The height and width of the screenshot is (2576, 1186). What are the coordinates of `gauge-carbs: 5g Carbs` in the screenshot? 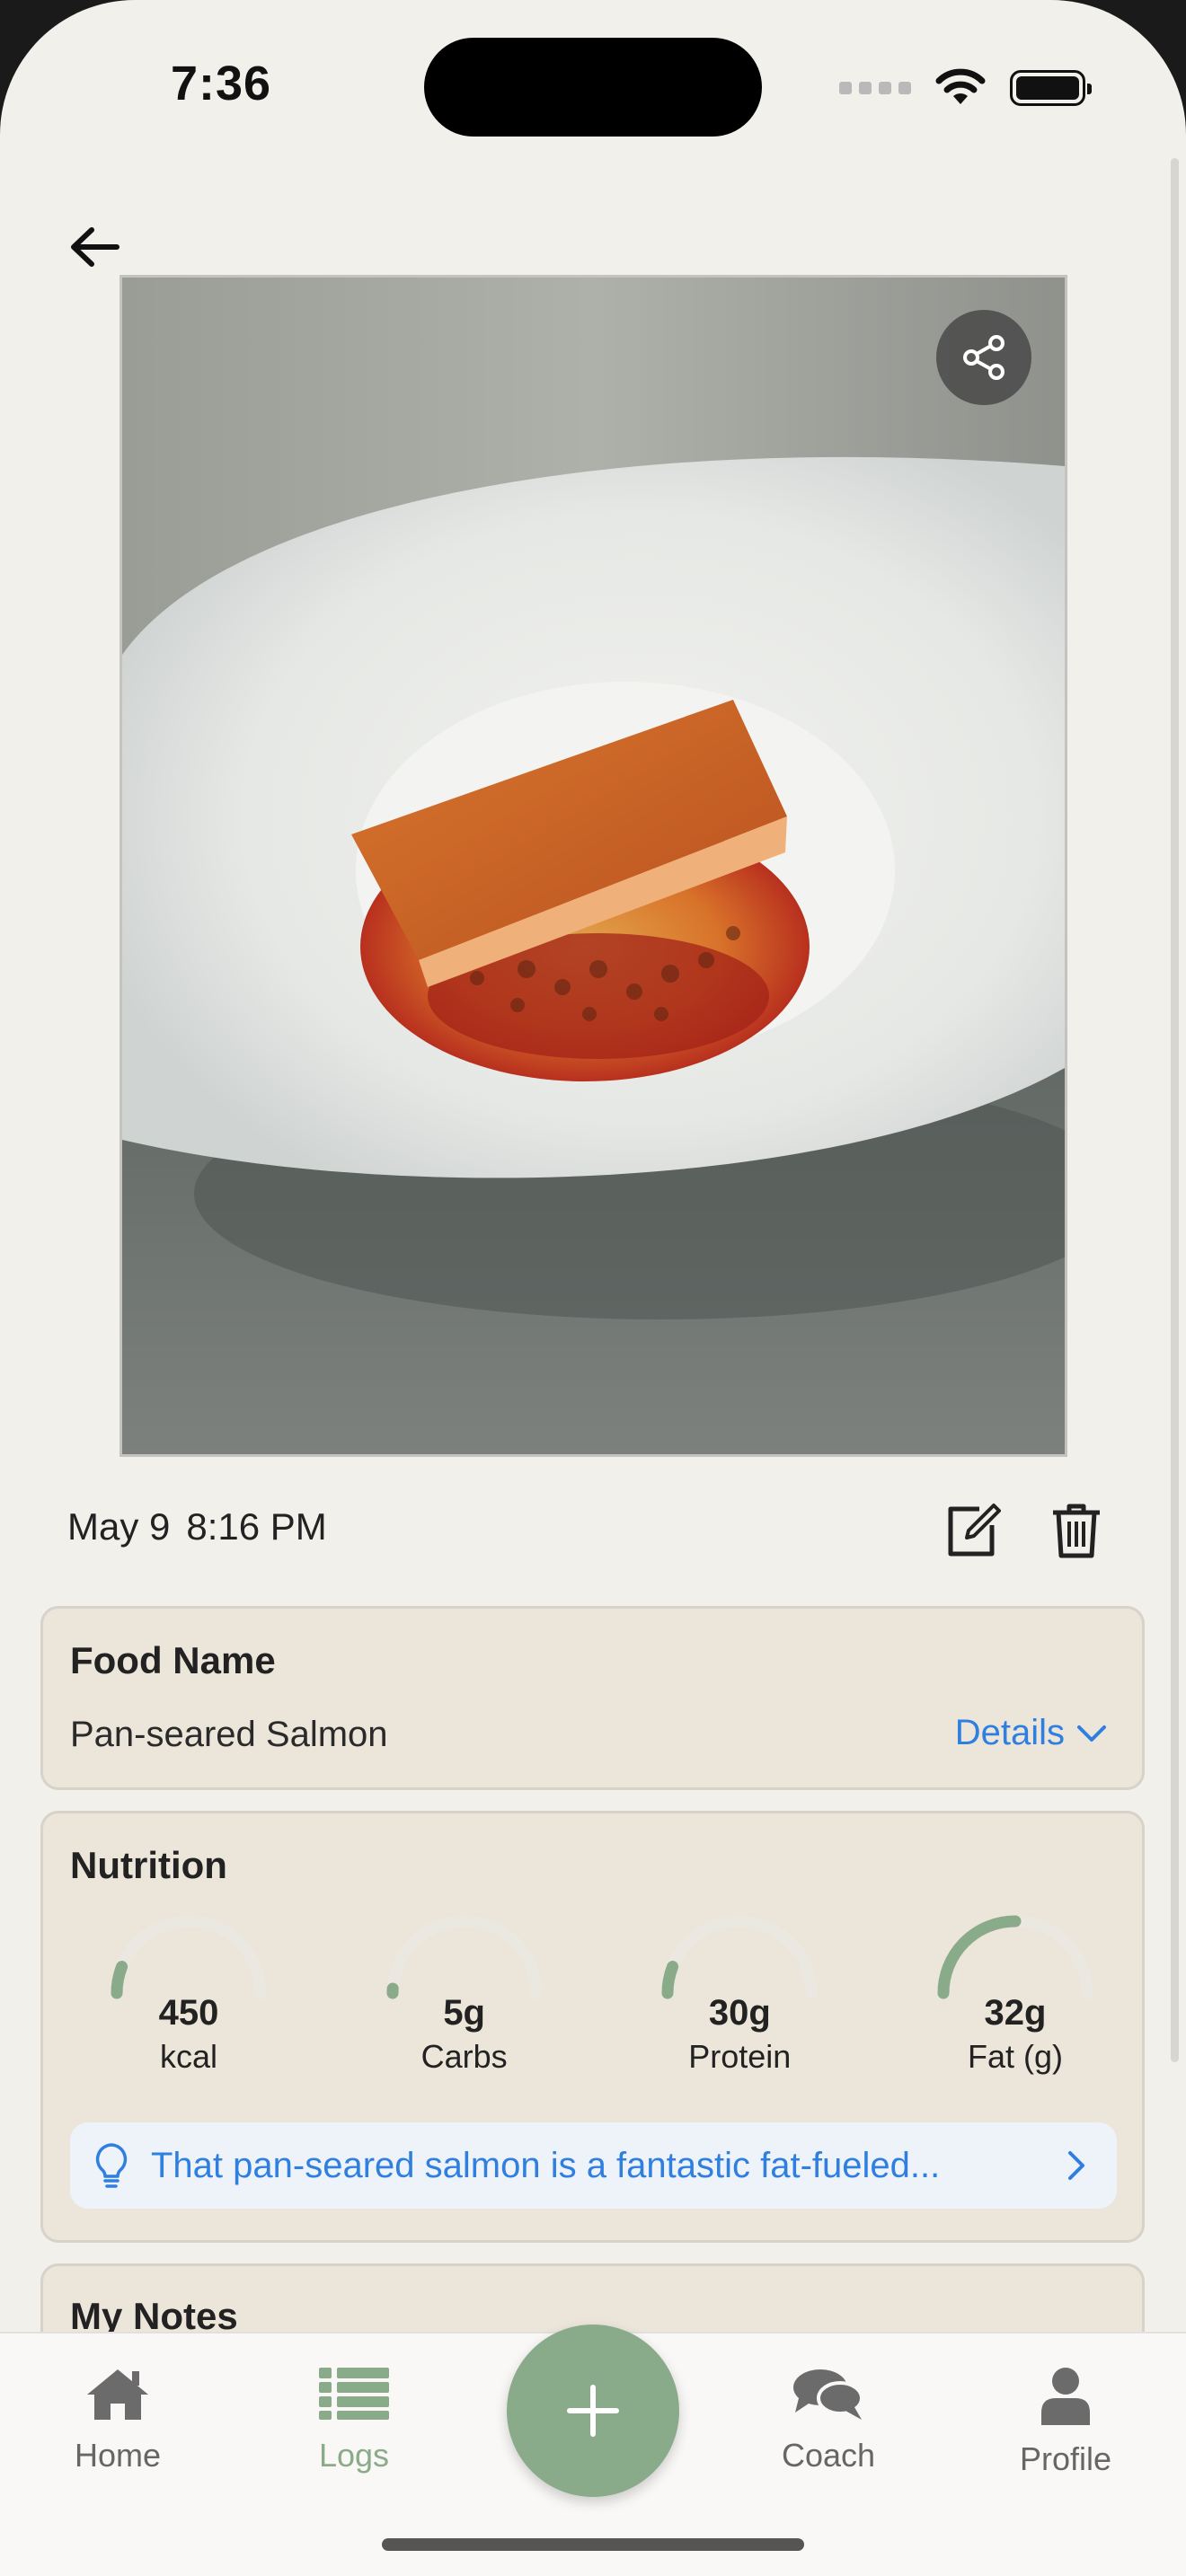 It's located at (464, 1993).